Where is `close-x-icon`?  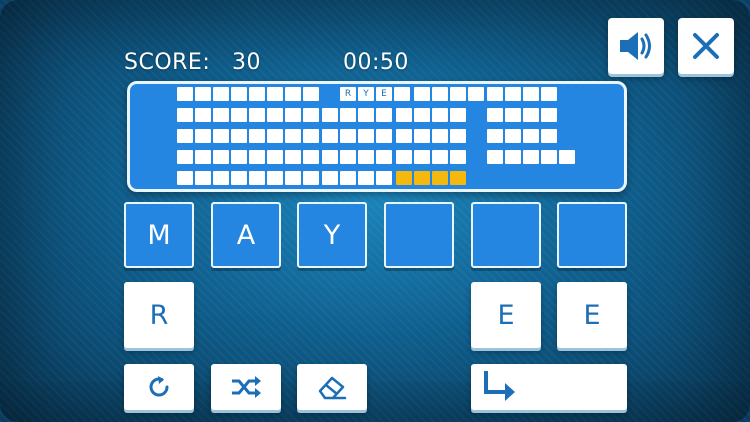
close-x-icon is located at coordinates (706, 46).